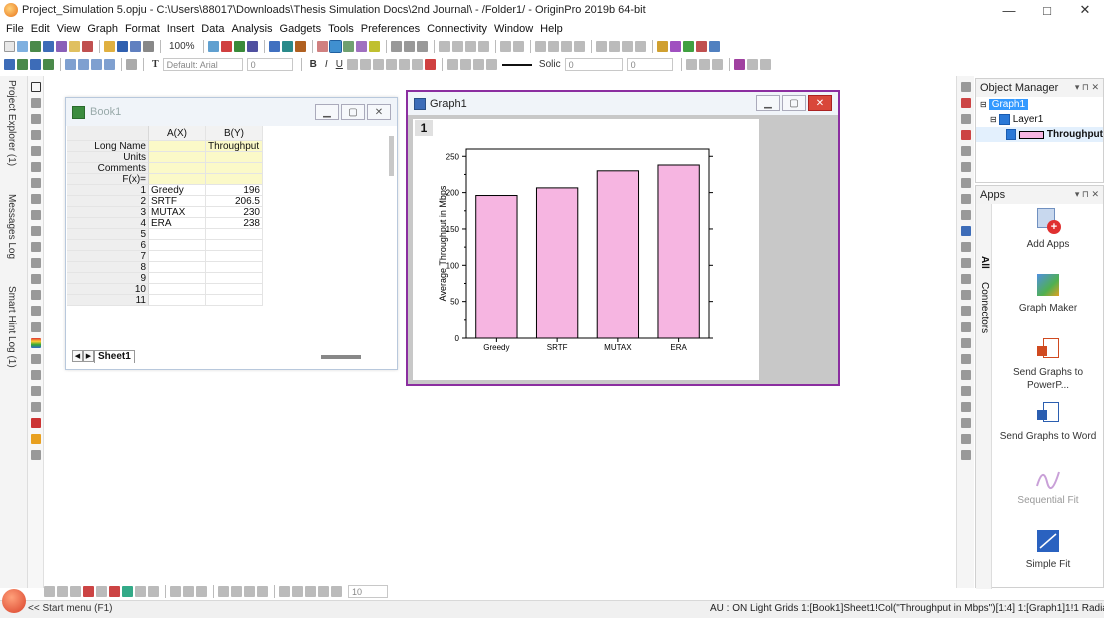  I want to click on right-tool-10-icon, so click(965, 231).